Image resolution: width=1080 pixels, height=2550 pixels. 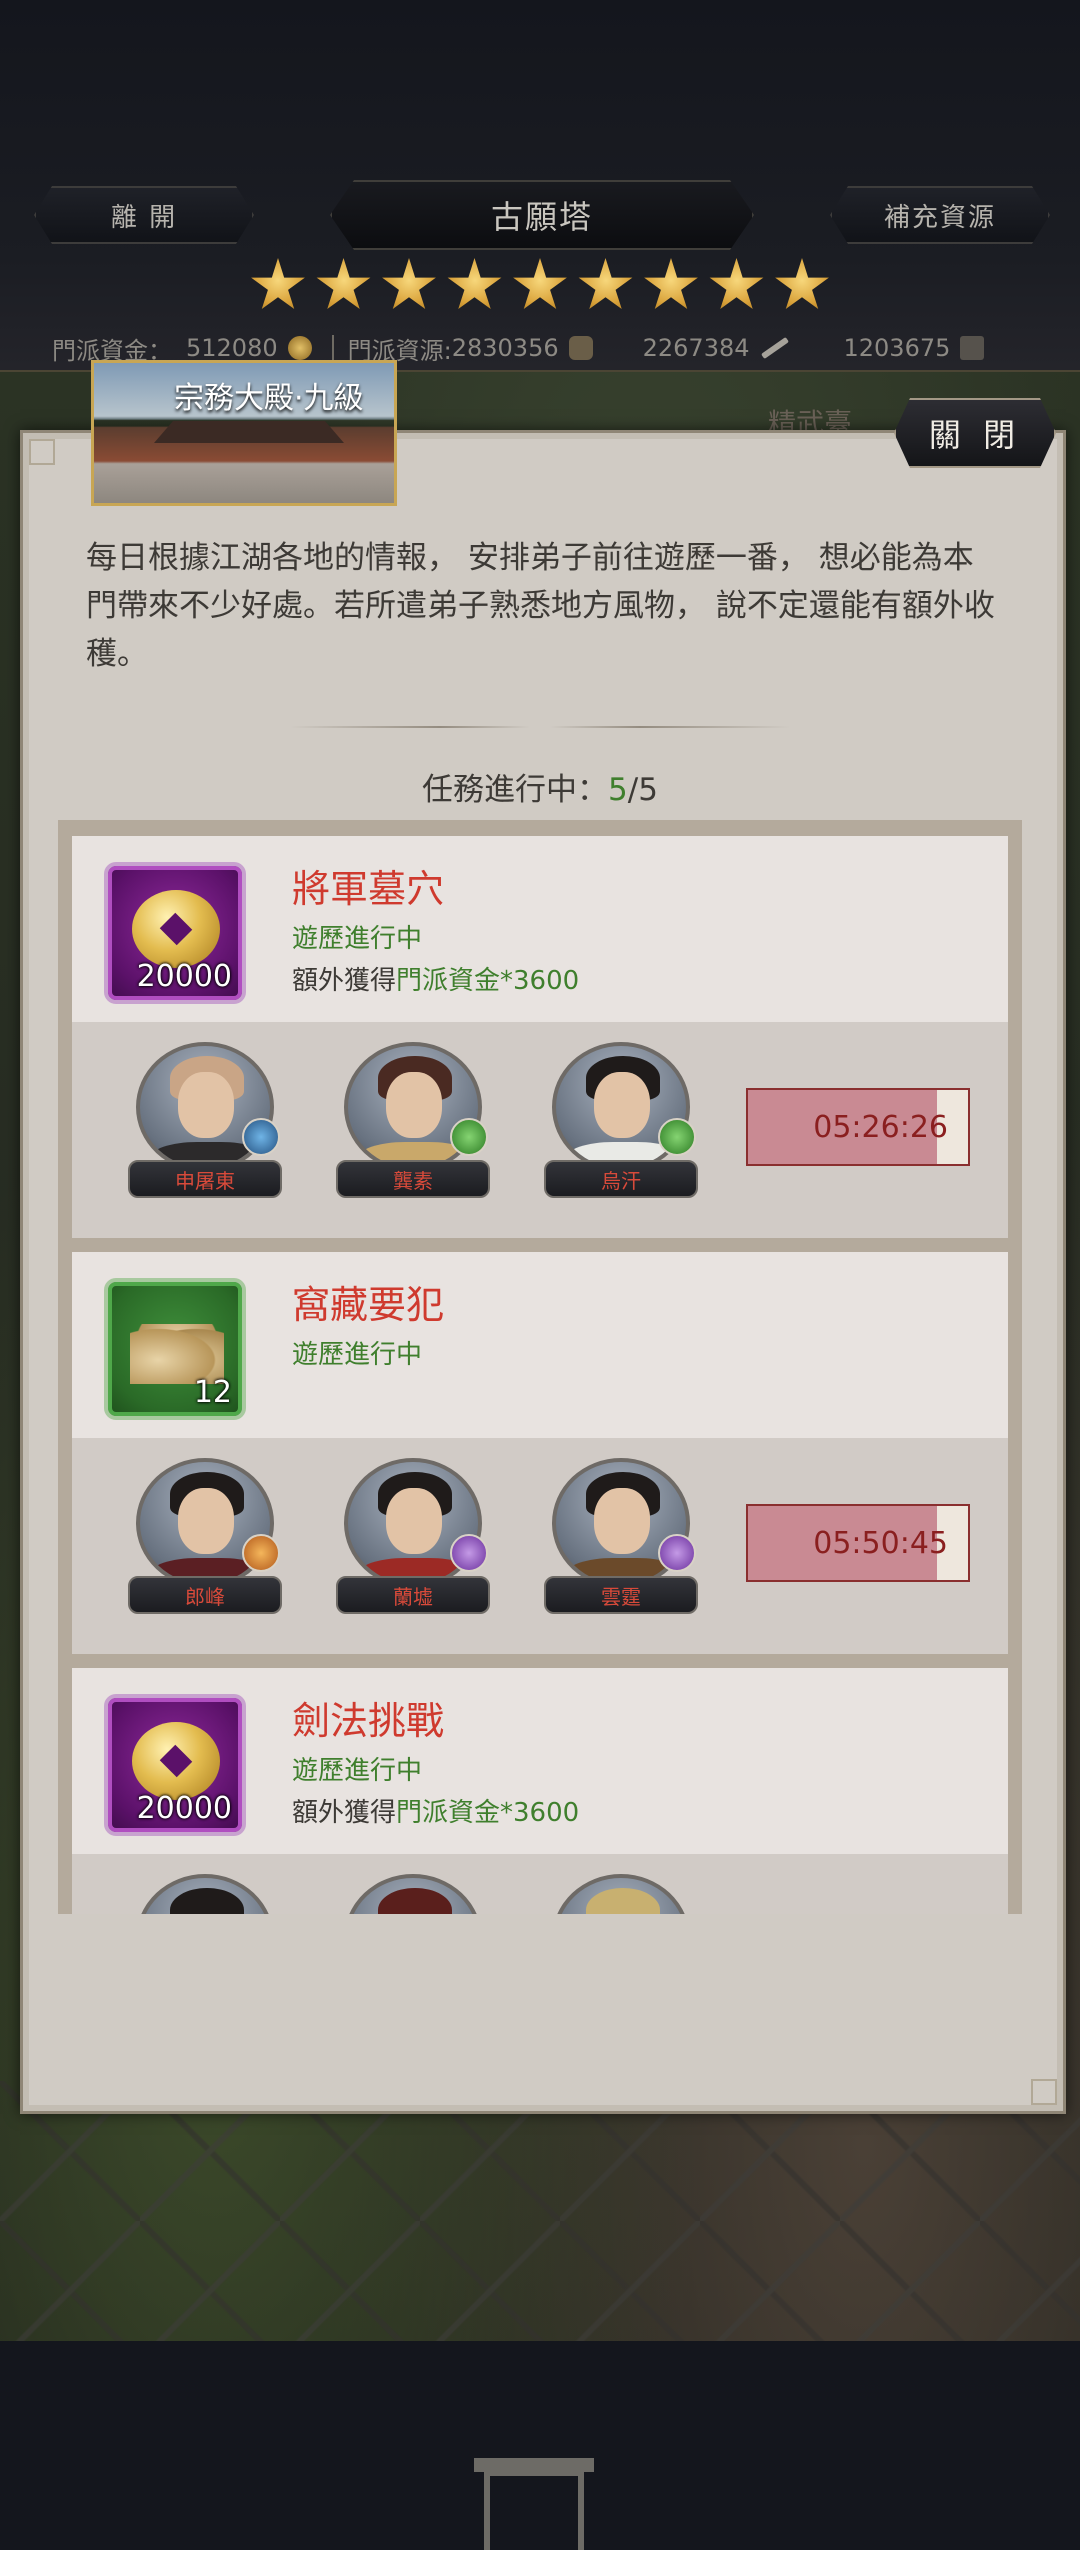 I want to click on disciple-name: 烏汗, so click(x=621, y=1179).